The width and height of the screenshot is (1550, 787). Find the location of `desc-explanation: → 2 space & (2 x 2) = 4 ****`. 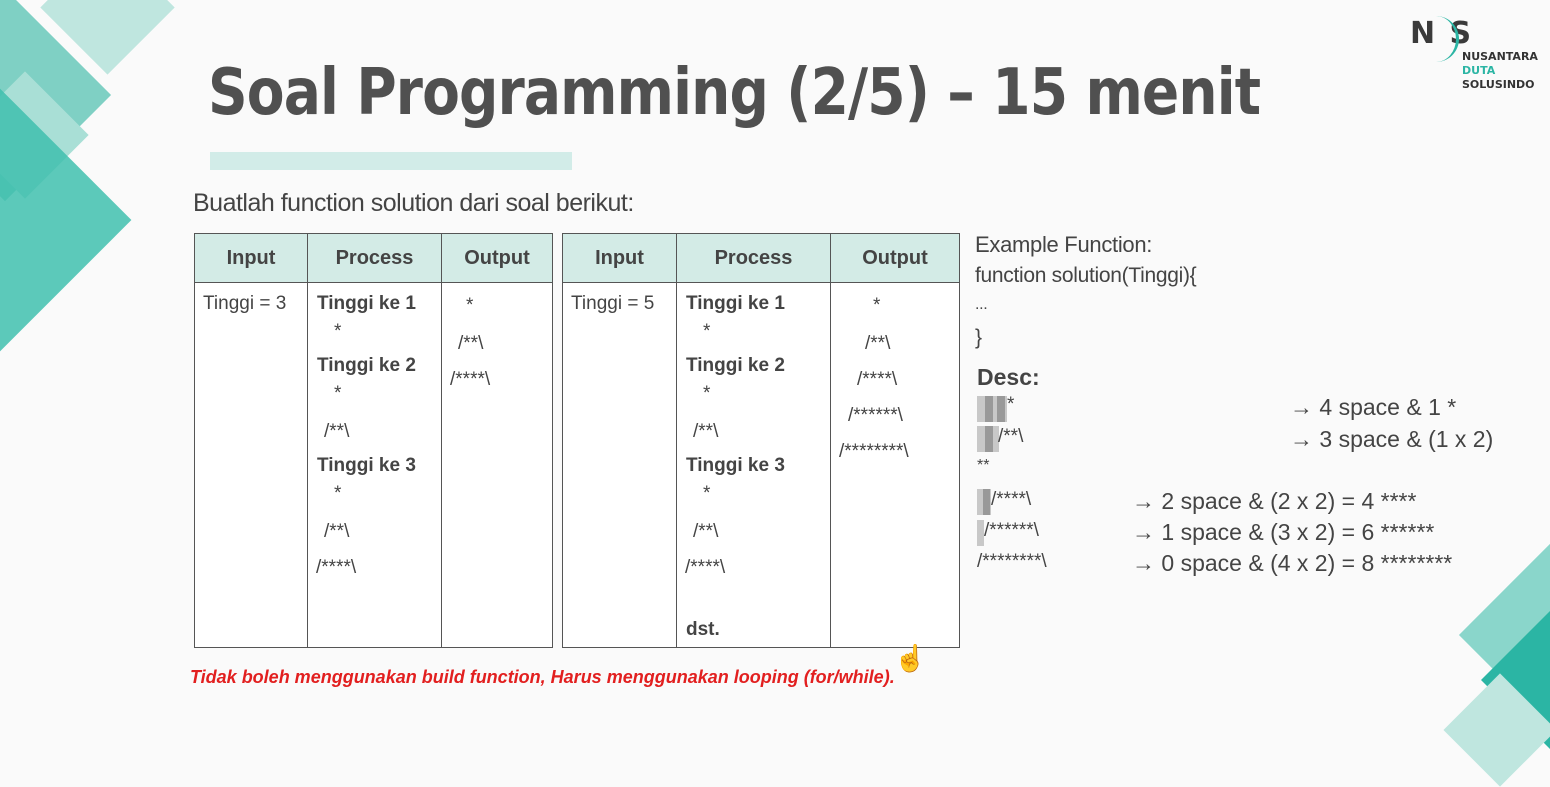

desc-explanation: → 2 space & (2 x 2) = 4 **** is located at coordinates (1274, 501).